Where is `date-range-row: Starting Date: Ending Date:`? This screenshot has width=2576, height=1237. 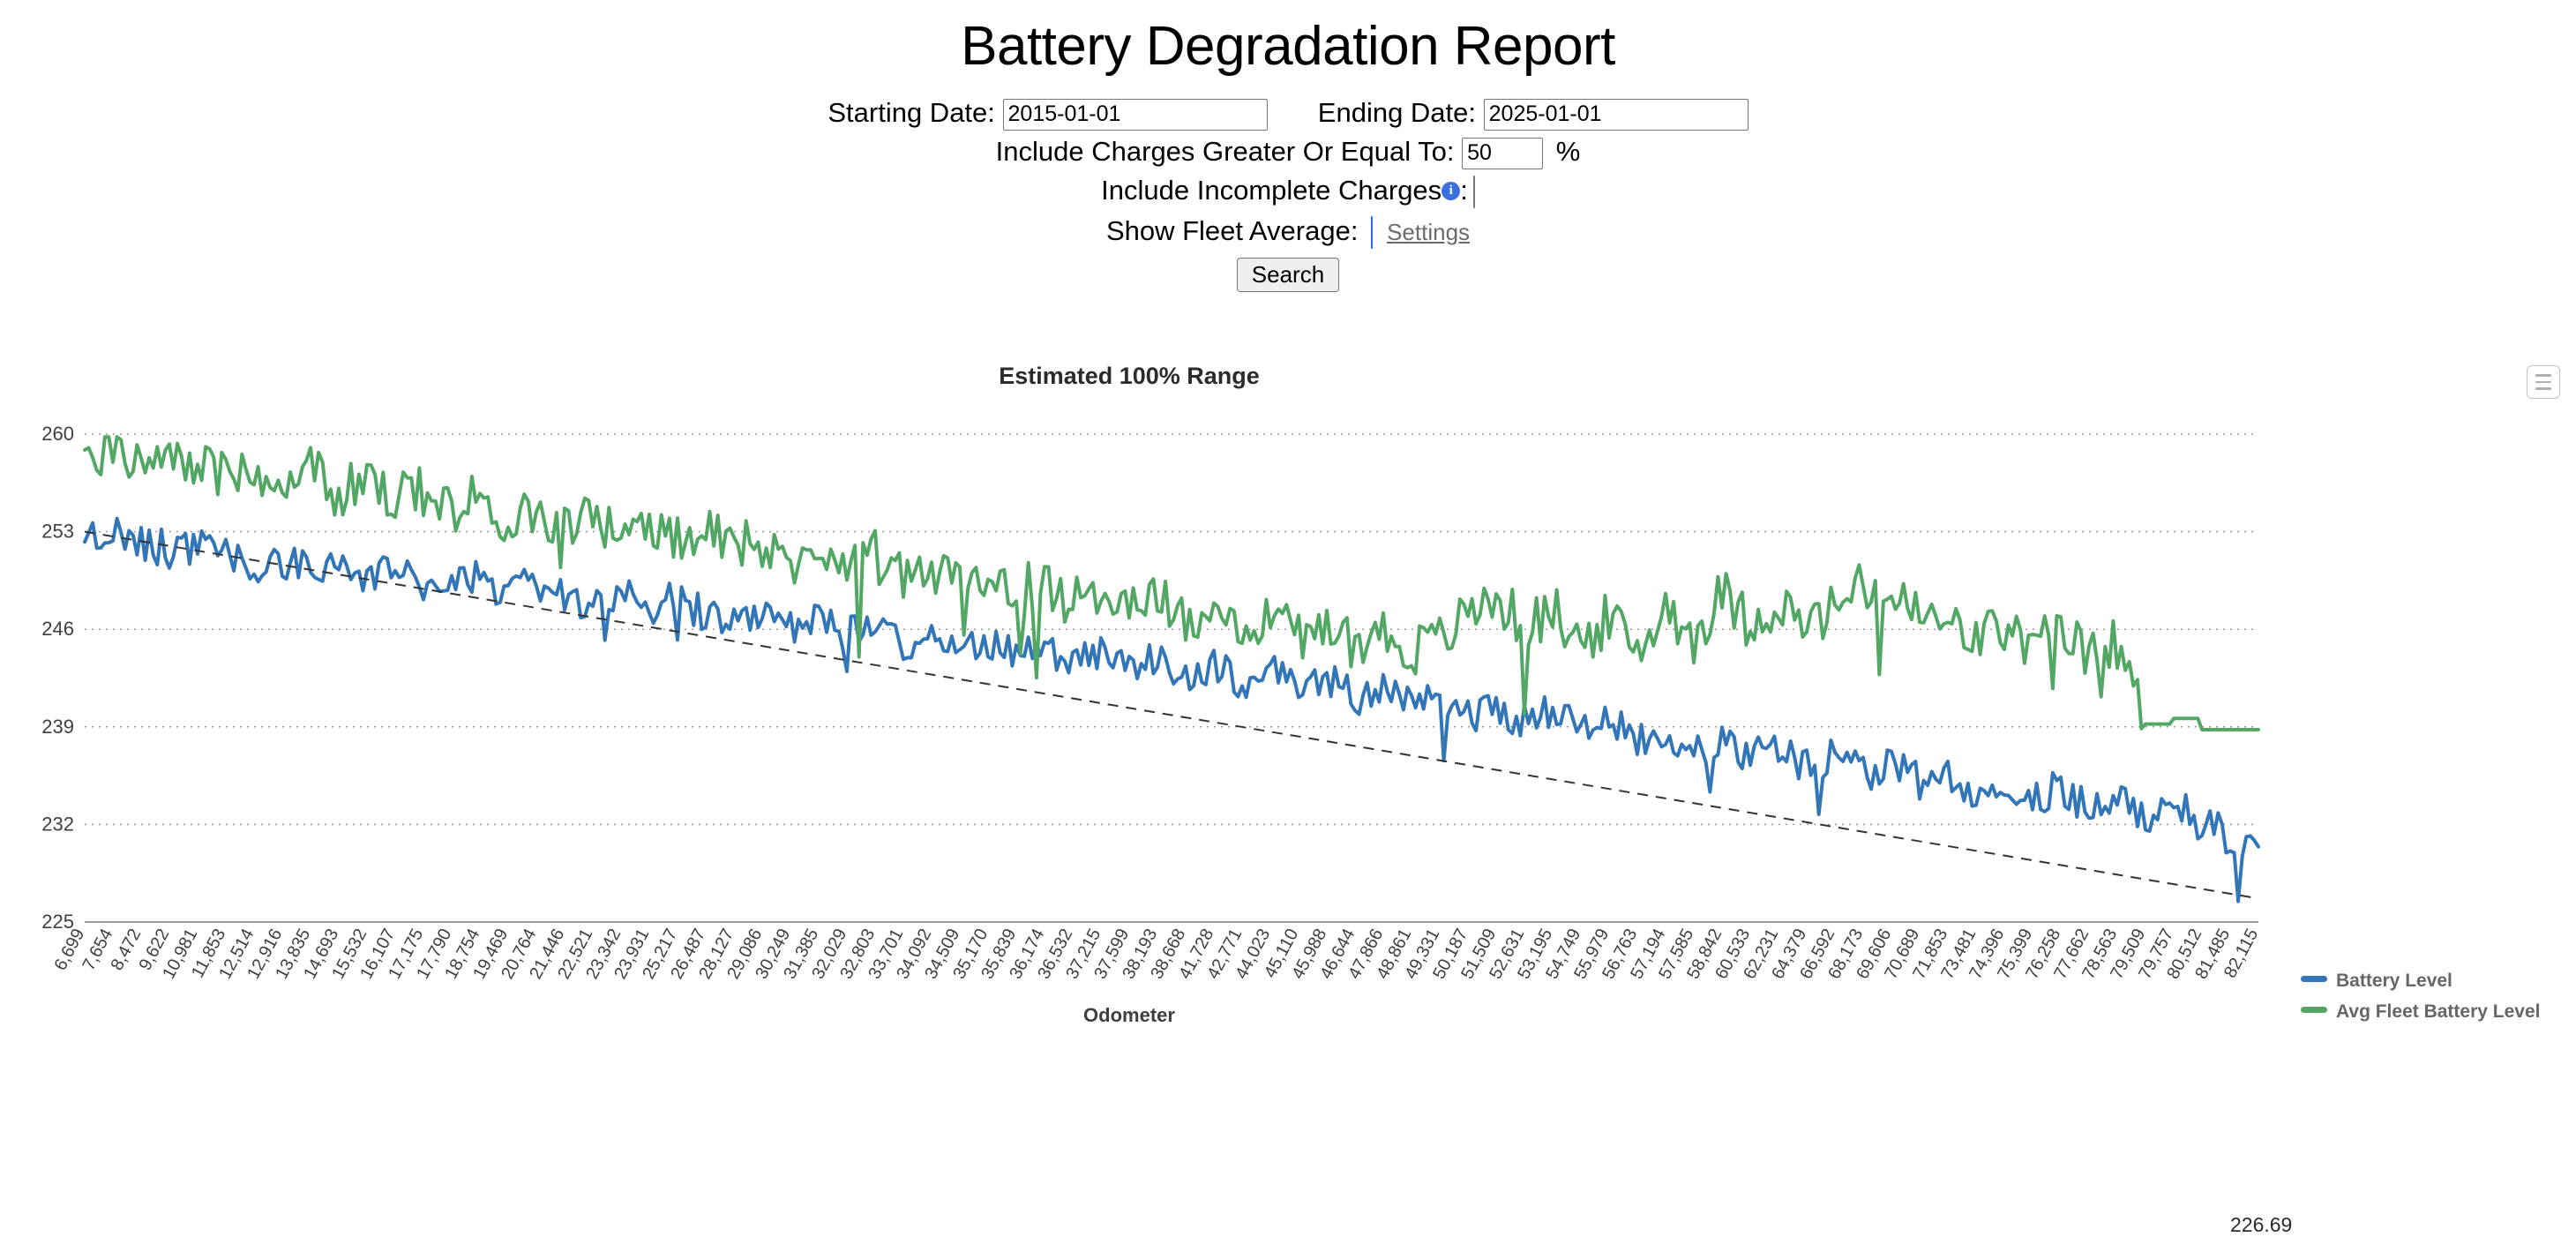 date-range-row: Starting Date: Ending Date: is located at coordinates (1288, 113).